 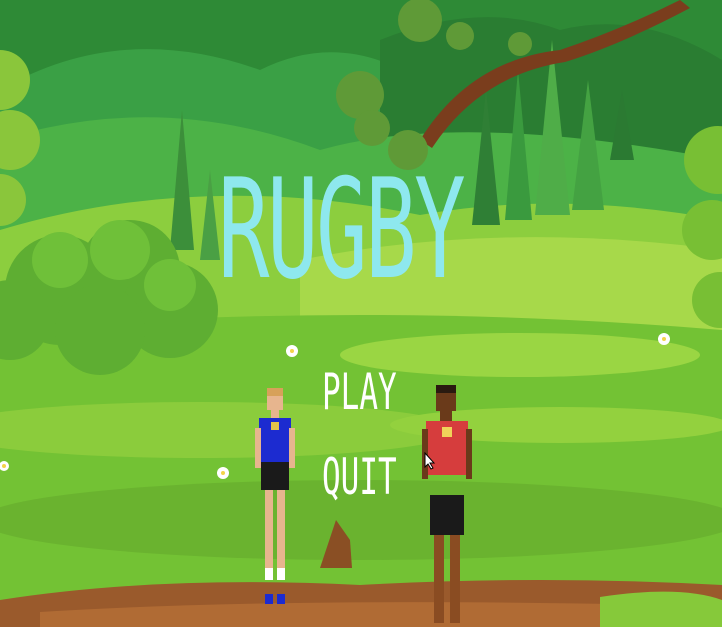 What do you see at coordinates (447, 504) in the screenshot?
I see `player-red` at bounding box center [447, 504].